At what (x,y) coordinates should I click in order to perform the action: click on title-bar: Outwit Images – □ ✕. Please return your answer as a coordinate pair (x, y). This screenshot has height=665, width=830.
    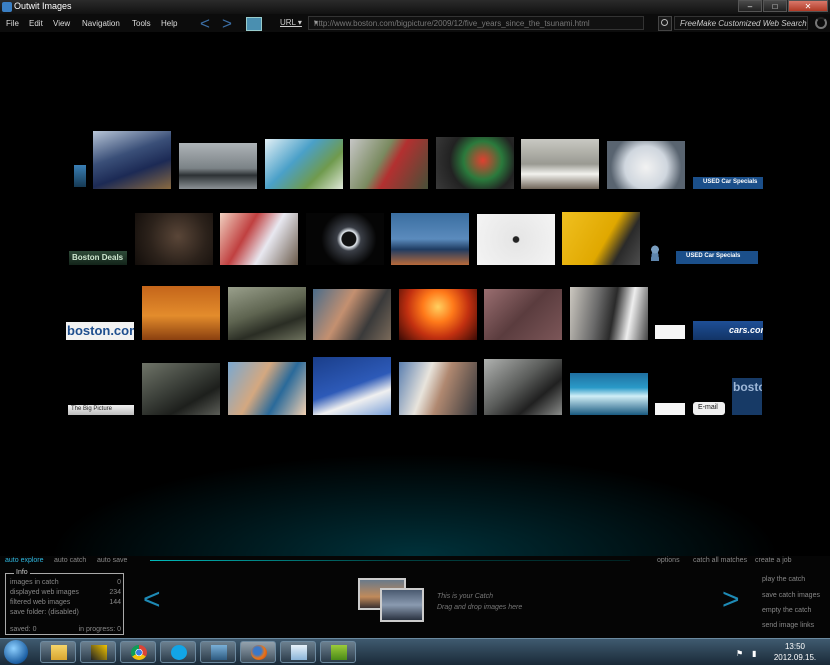
    Looking at the image, I should click on (415, 7).